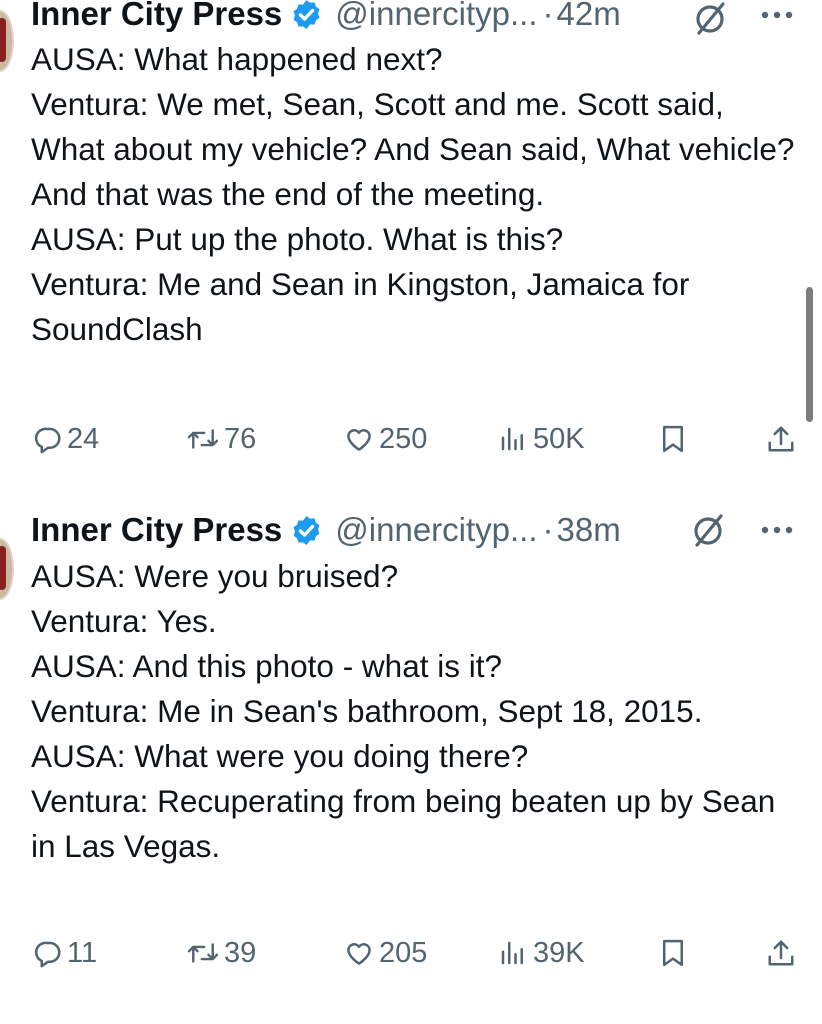 This screenshot has height=1024, width=822. Describe the element at coordinates (326, 17) in the screenshot. I see `tweet-header: Inner City Press @innercityp... · 42m` at that location.